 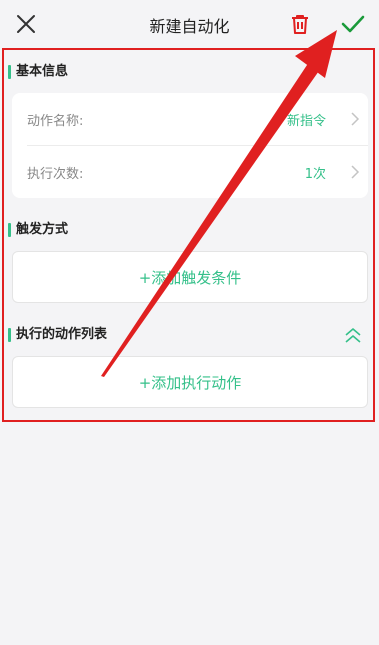 What do you see at coordinates (315, 174) in the screenshot?
I see `execution-count-value: 1次` at bounding box center [315, 174].